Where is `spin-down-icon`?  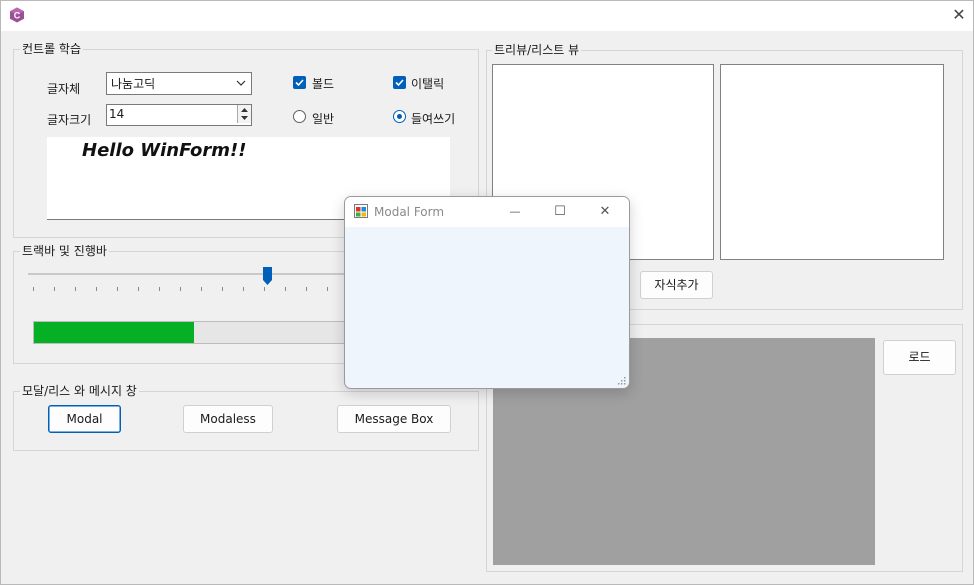 spin-down-icon is located at coordinates (244, 118).